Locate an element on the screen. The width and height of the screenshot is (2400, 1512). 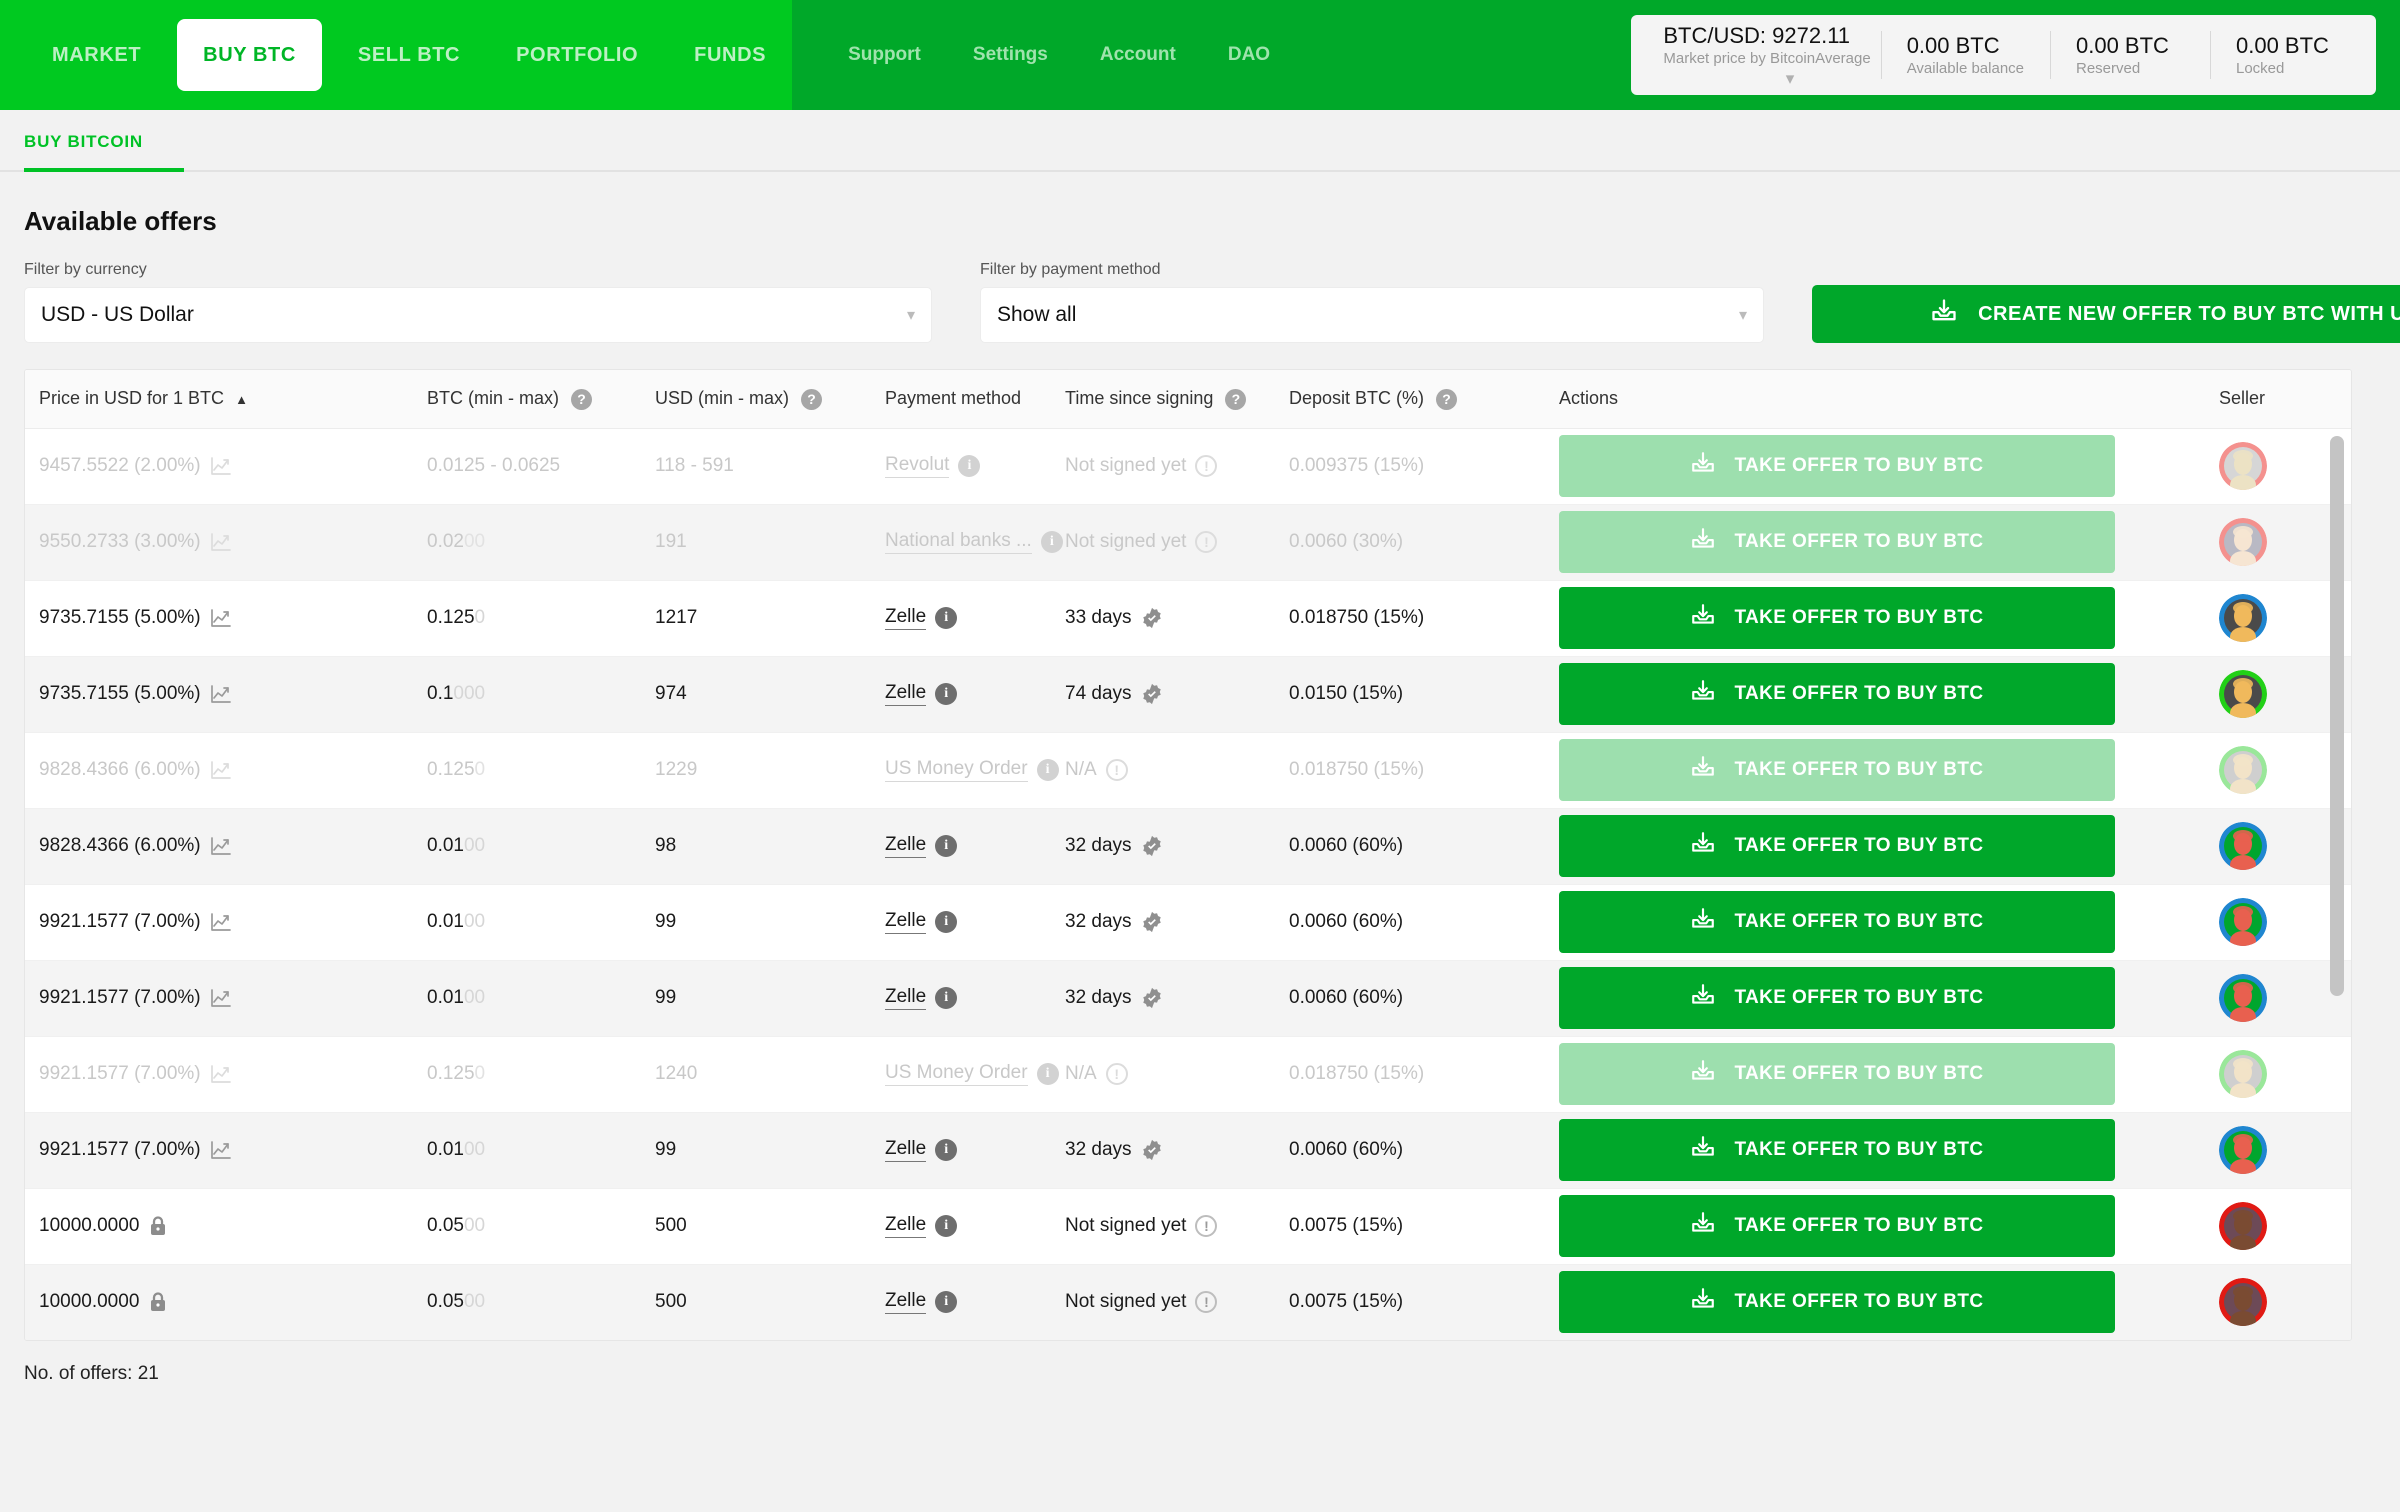
cell-btc-range: 0.0100 is located at coordinates (527, 846).